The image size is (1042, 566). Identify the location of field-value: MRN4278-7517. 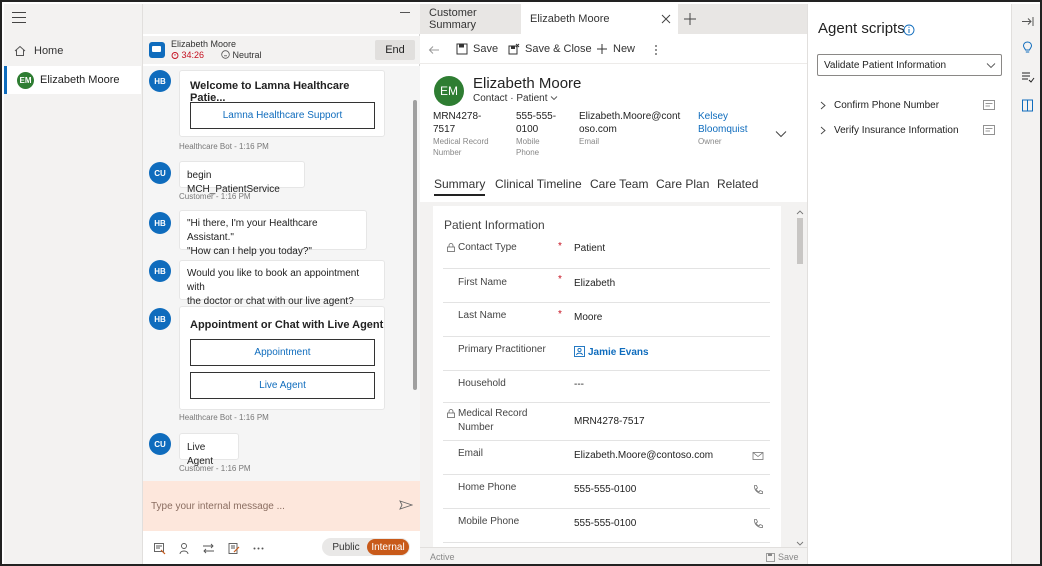
(609, 421).